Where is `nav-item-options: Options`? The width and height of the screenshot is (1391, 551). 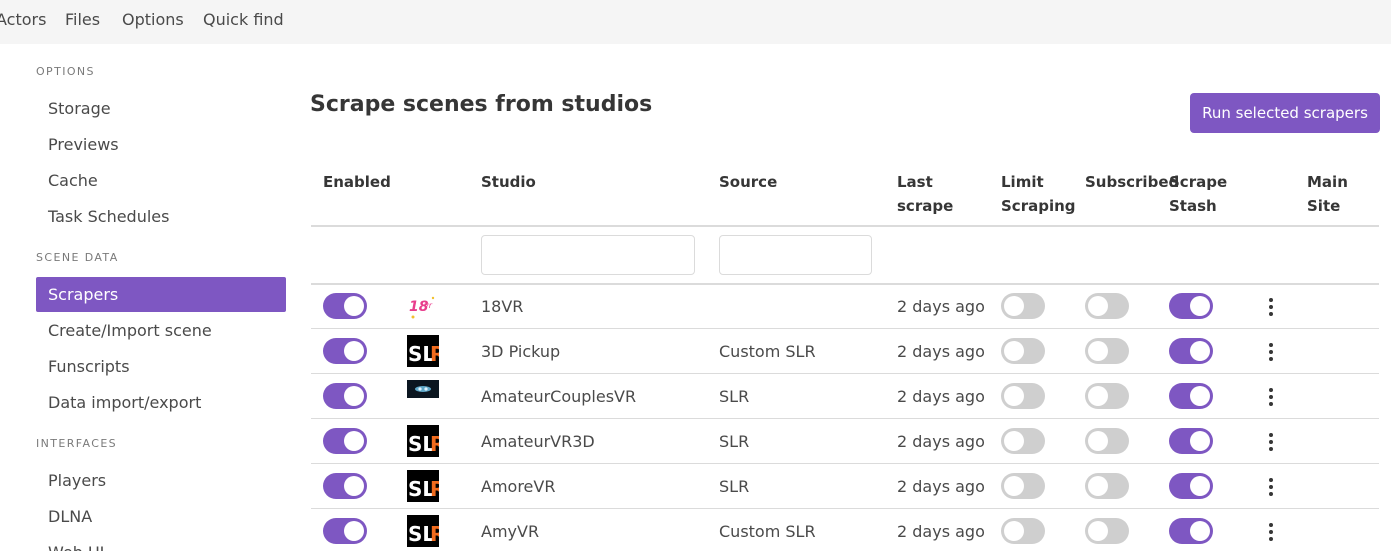 nav-item-options: Options is located at coordinates (153, 20).